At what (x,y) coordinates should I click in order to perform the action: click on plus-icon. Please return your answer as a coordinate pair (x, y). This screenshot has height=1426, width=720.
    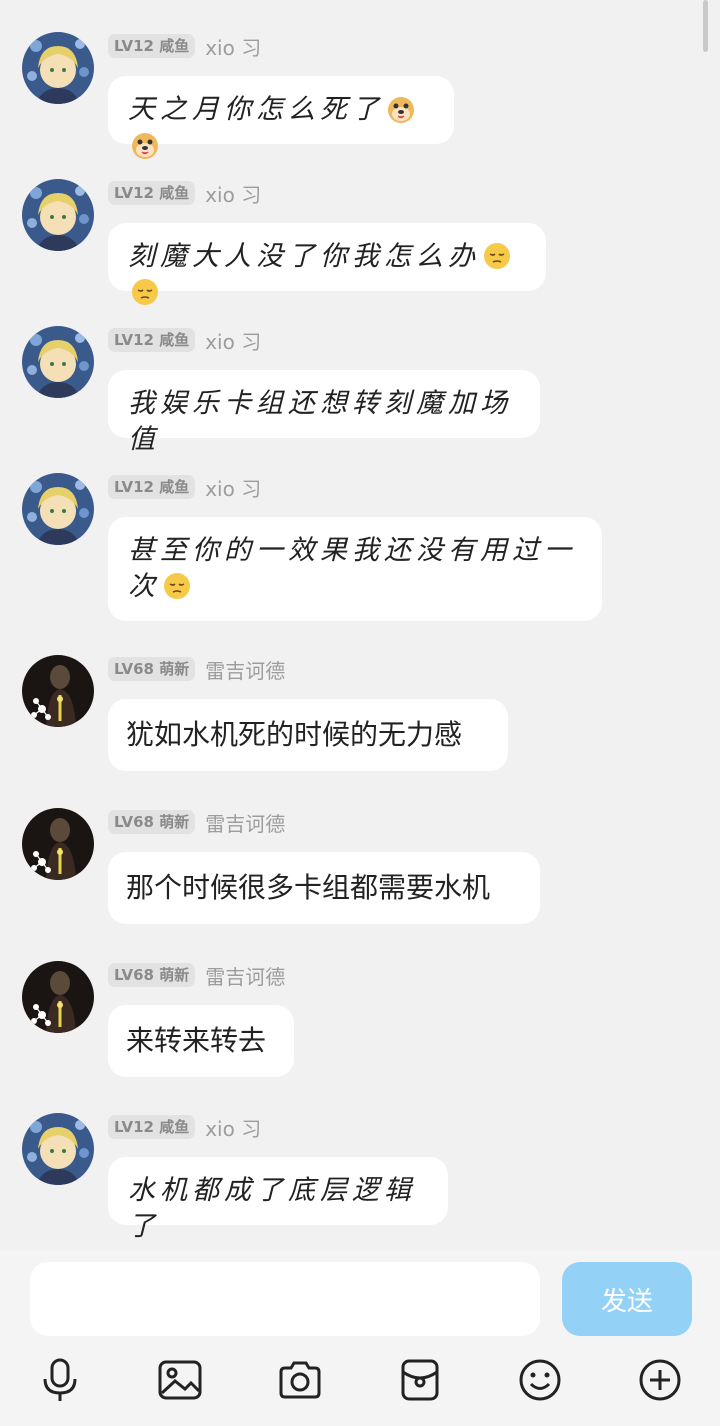
    Looking at the image, I should click on (660, 1380).